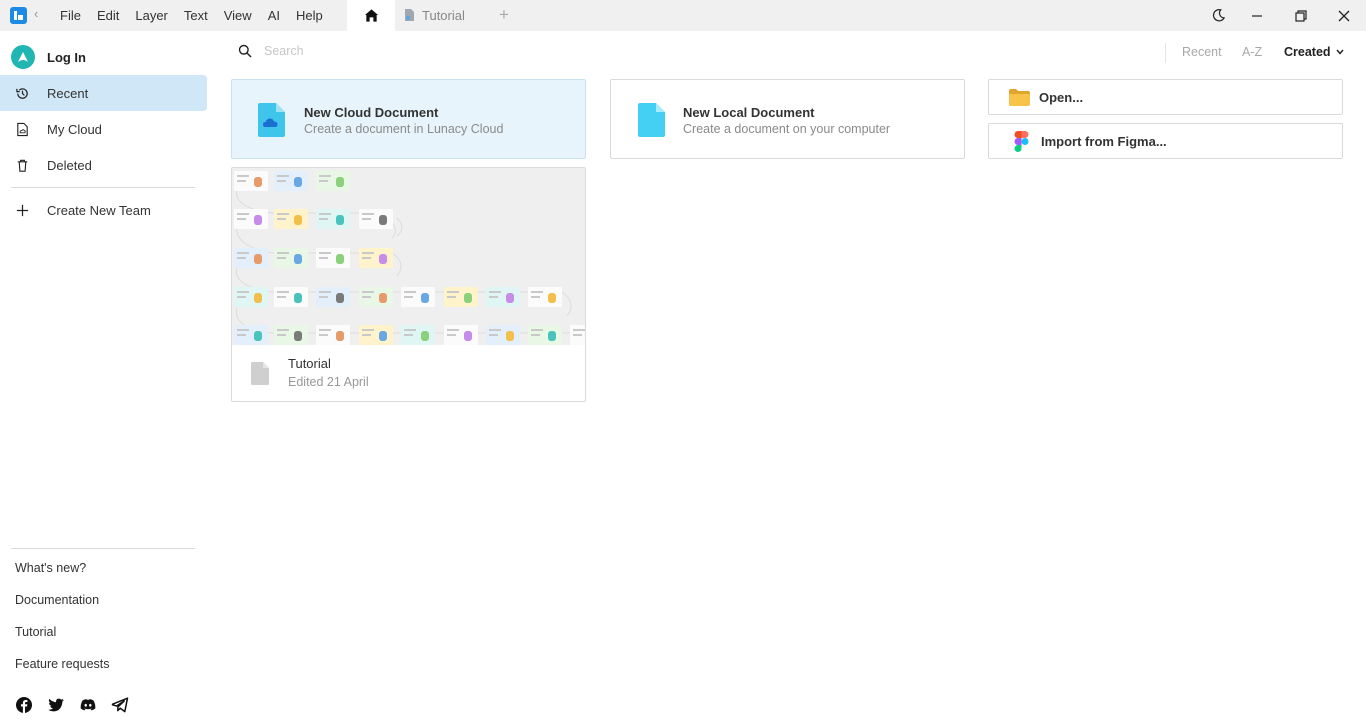 Image resolution: width=1366 pixels, height=728 pixels. What do you see at coordinates (749, 112) in the screenshot?
I see `new-local-document-title: New Local Document` at bounding box center [749, 112].